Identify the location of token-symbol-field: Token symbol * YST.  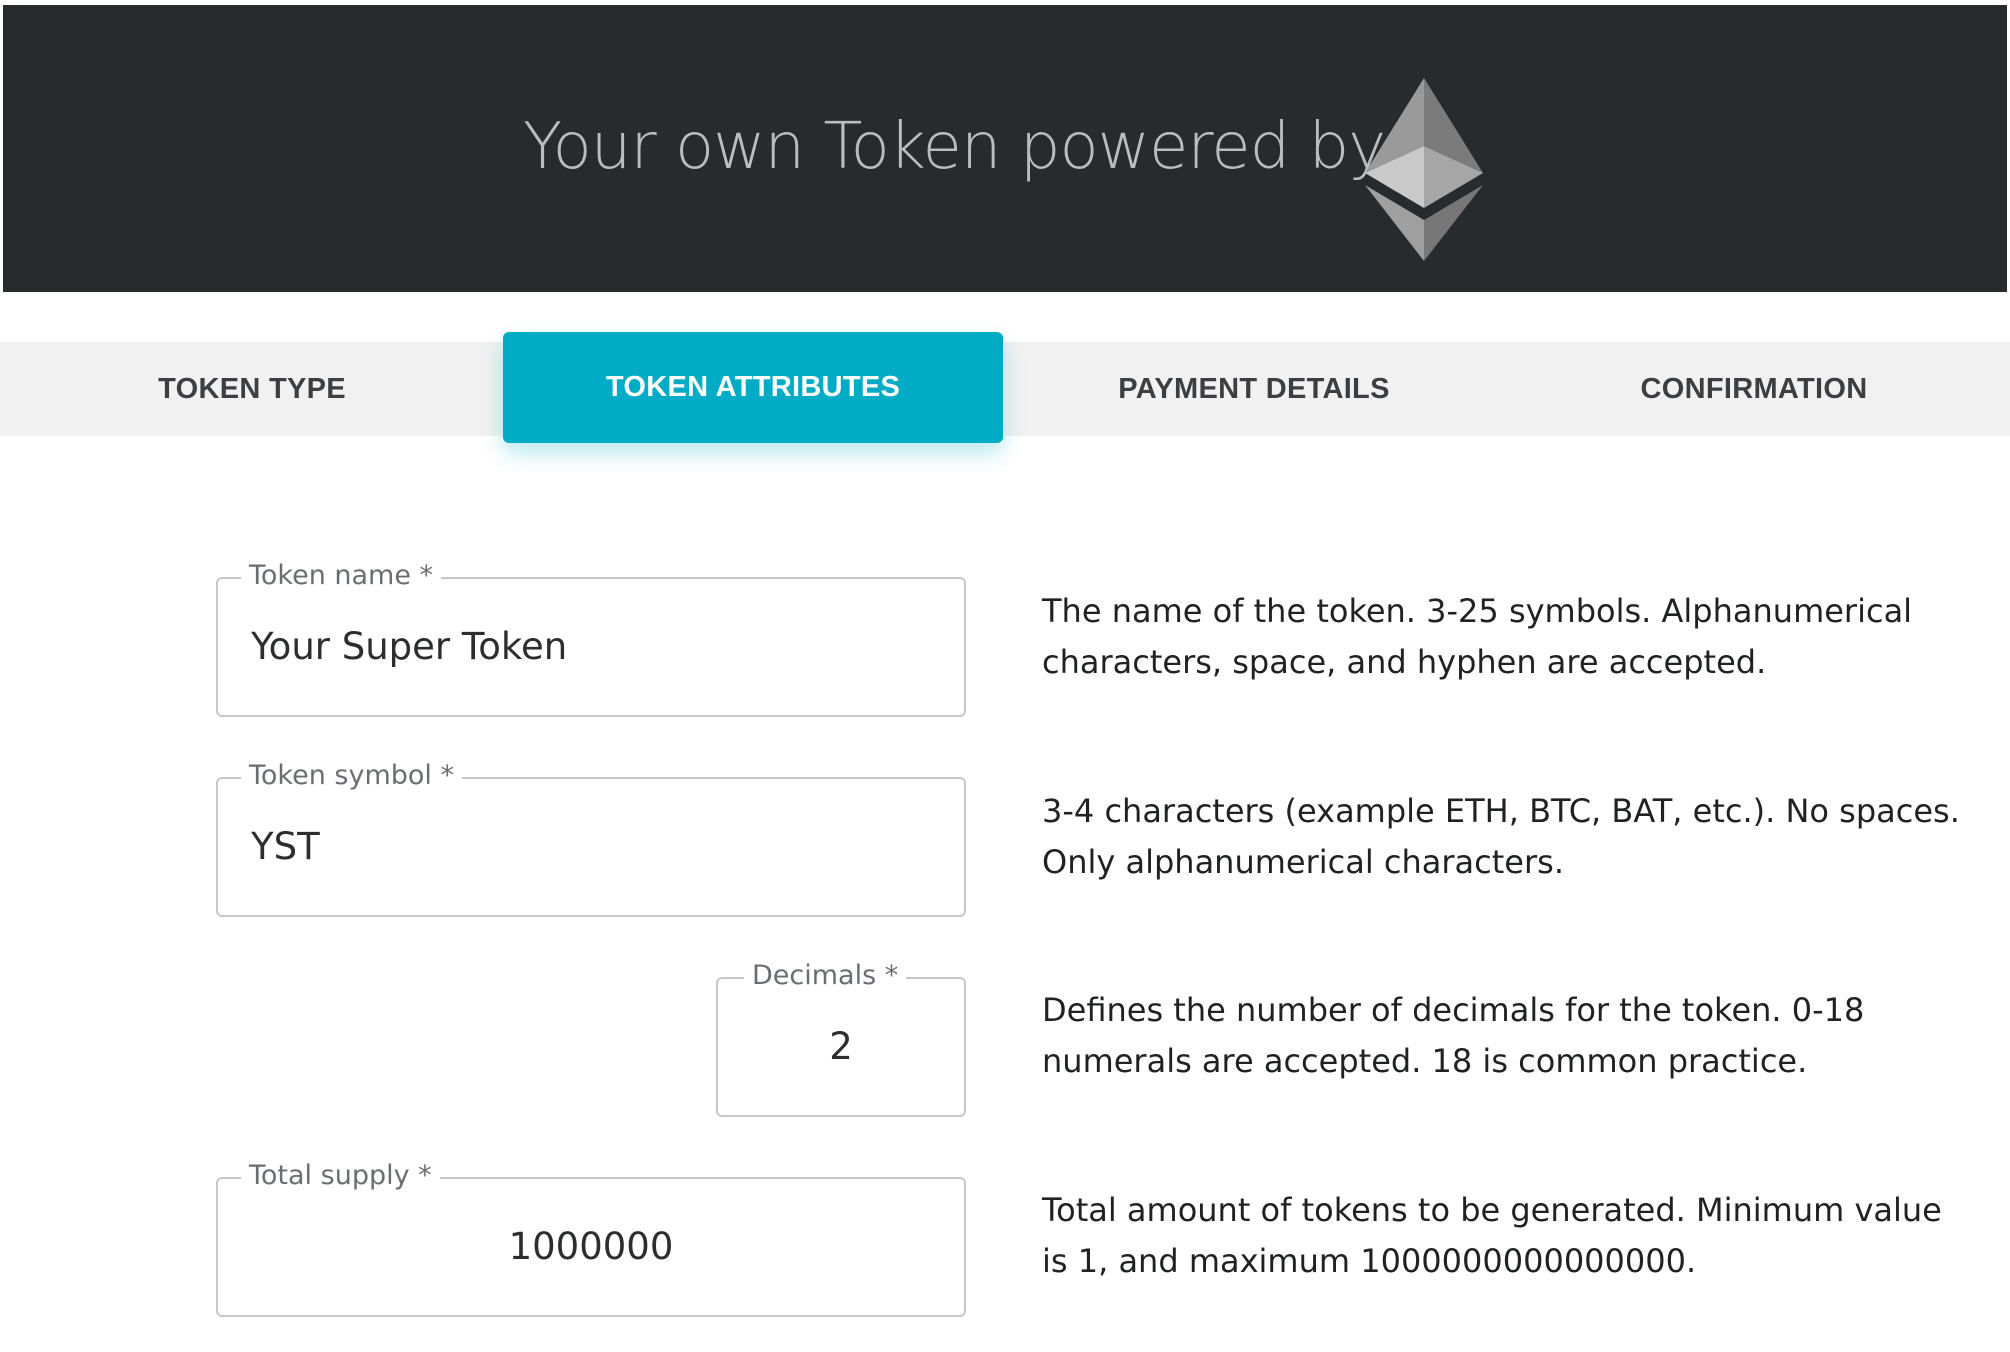
(591, 837).